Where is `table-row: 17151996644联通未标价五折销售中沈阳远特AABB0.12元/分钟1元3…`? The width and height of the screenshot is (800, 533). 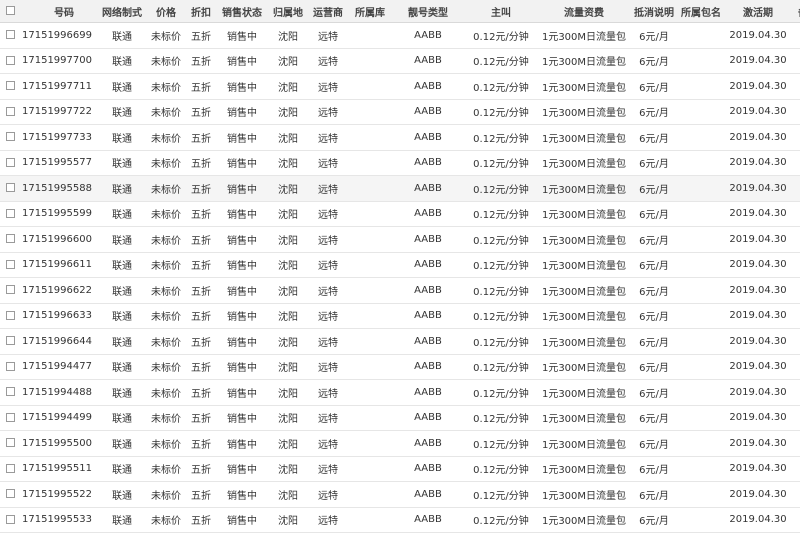
table-row: 17151996644联通未标价五折销售中沈阳远特AABB0.12元/分钟1元3… is located at coordinates (400, 342).